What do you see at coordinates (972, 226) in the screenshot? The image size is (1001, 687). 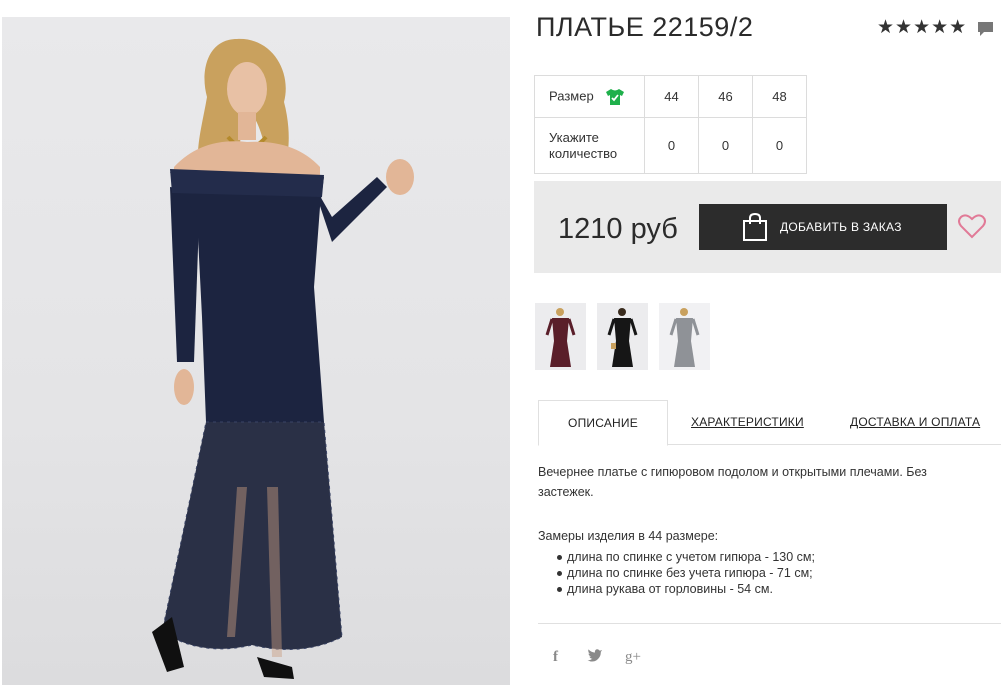 I see `heart-icon` at bounding box center [972, 226].